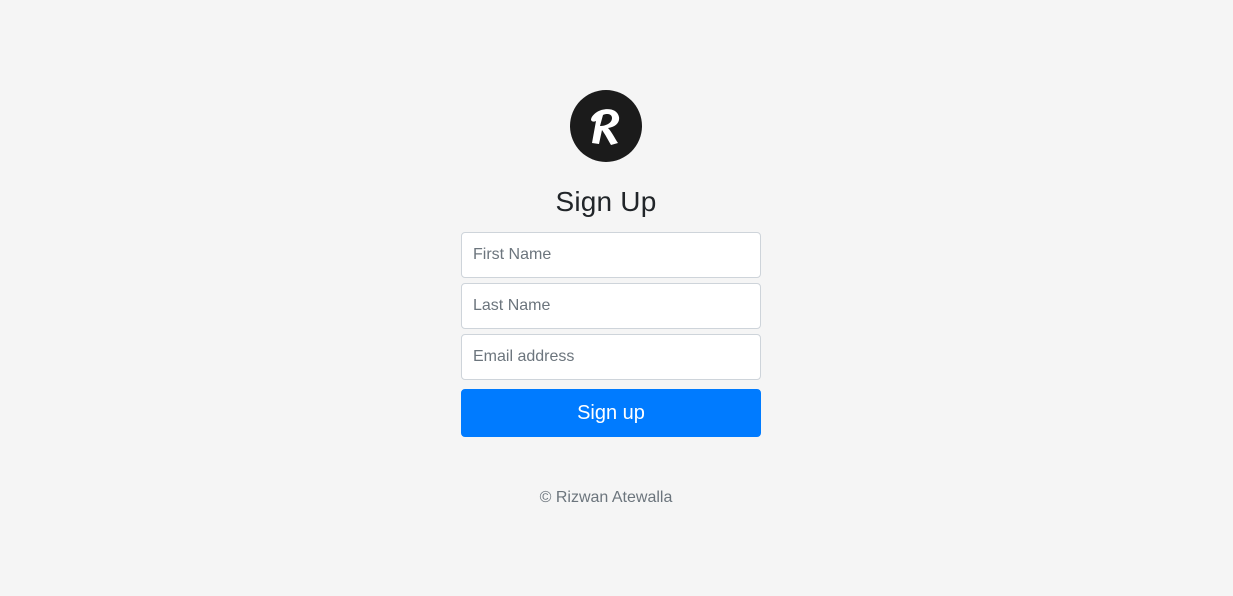 This screenshot has height=596, width=1233. I want to click on page-title: Sign Up, so click(606, 201).